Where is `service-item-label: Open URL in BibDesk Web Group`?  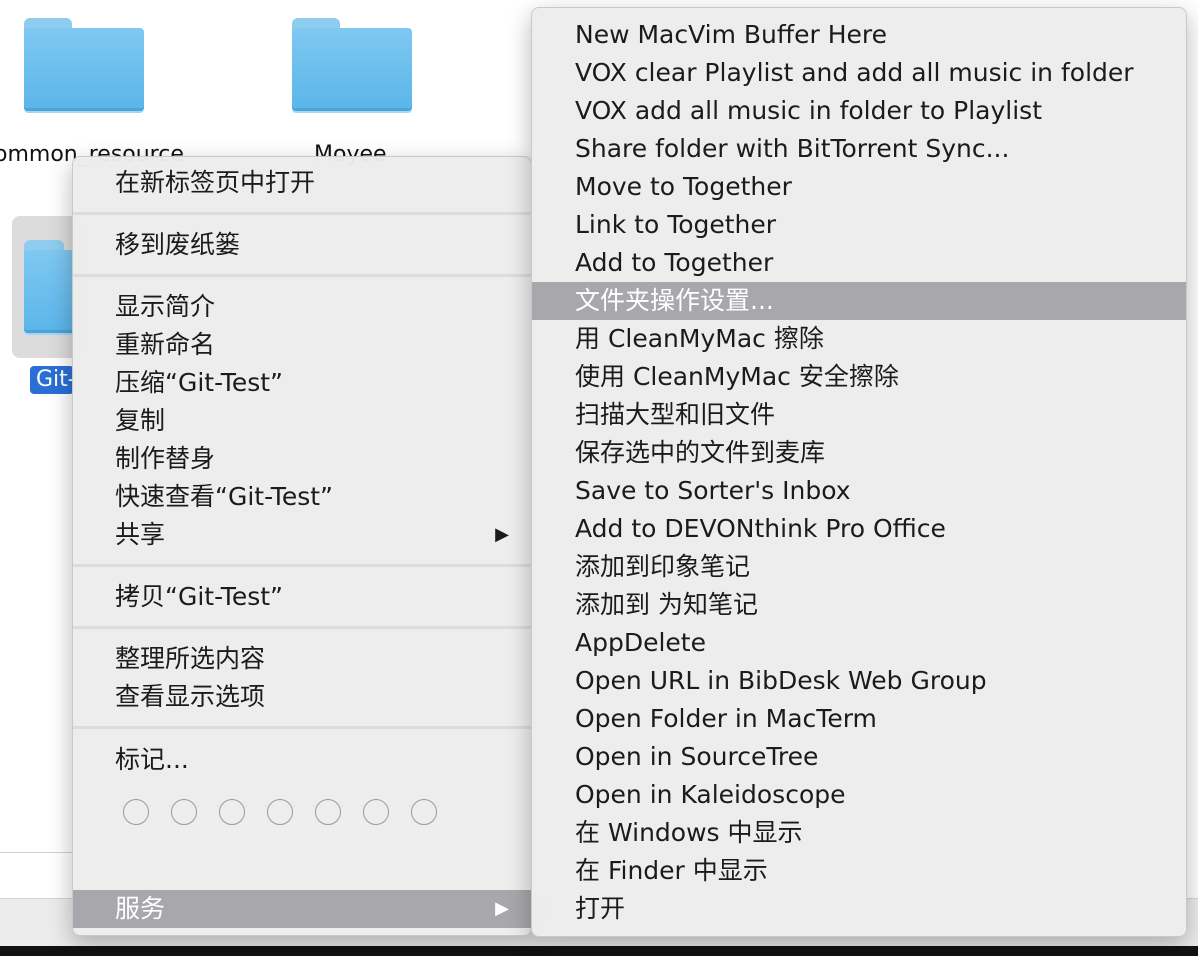
service-item-label: Open URL in BibDesk Web Group is located at coordinates (781, 680).